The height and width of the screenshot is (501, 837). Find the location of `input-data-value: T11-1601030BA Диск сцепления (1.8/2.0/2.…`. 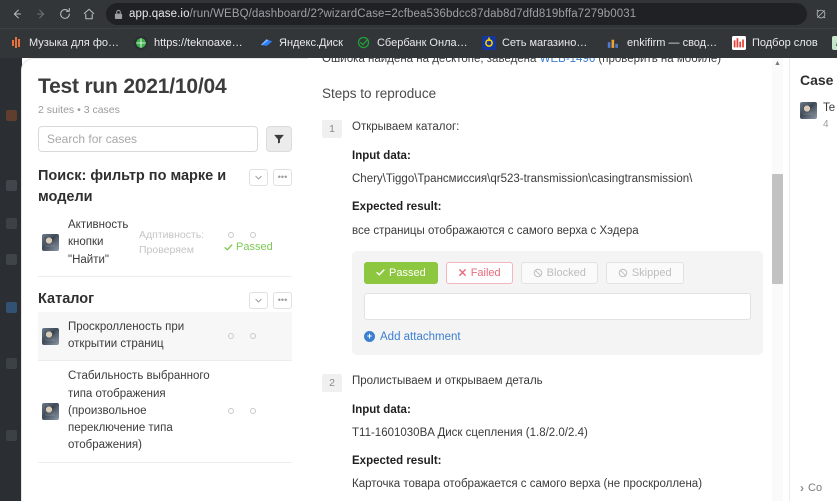

input-data-value: T11-1601030BA Диск сцепления (1.8/2.0/2.… is located at coordinates (470, 432).